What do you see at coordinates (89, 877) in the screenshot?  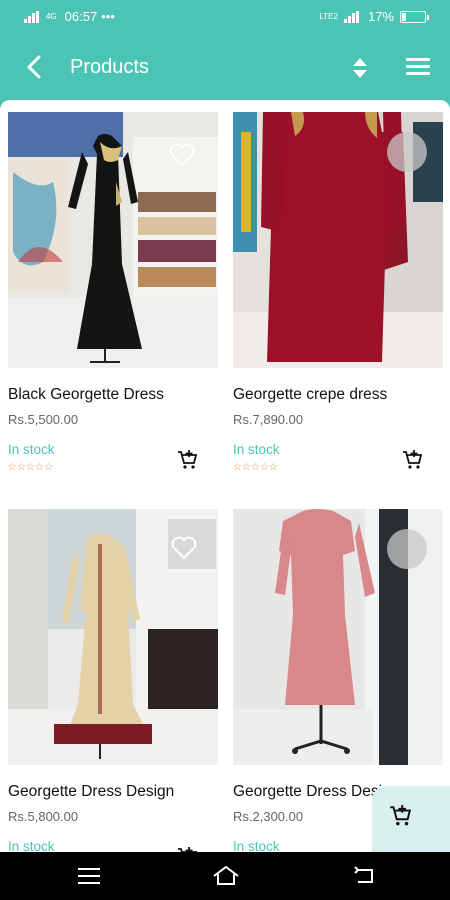 I see `recent-apps-button` at bounding box center [89, 877].